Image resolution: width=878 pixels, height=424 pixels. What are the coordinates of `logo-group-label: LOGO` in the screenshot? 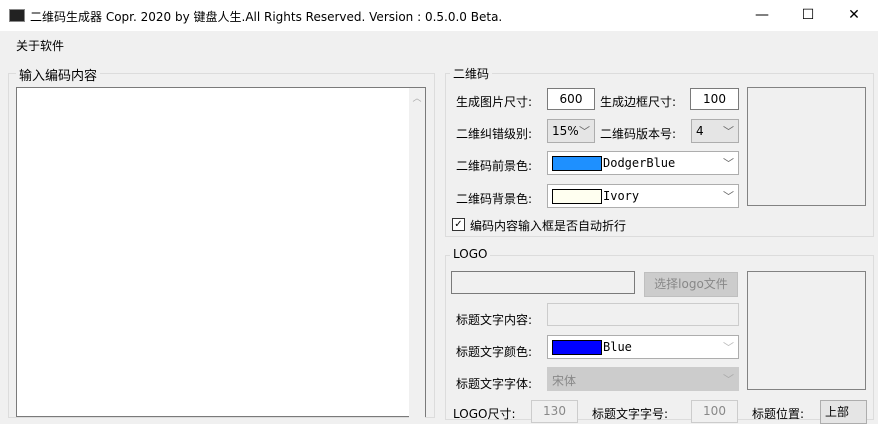 It's located at (470, 254).